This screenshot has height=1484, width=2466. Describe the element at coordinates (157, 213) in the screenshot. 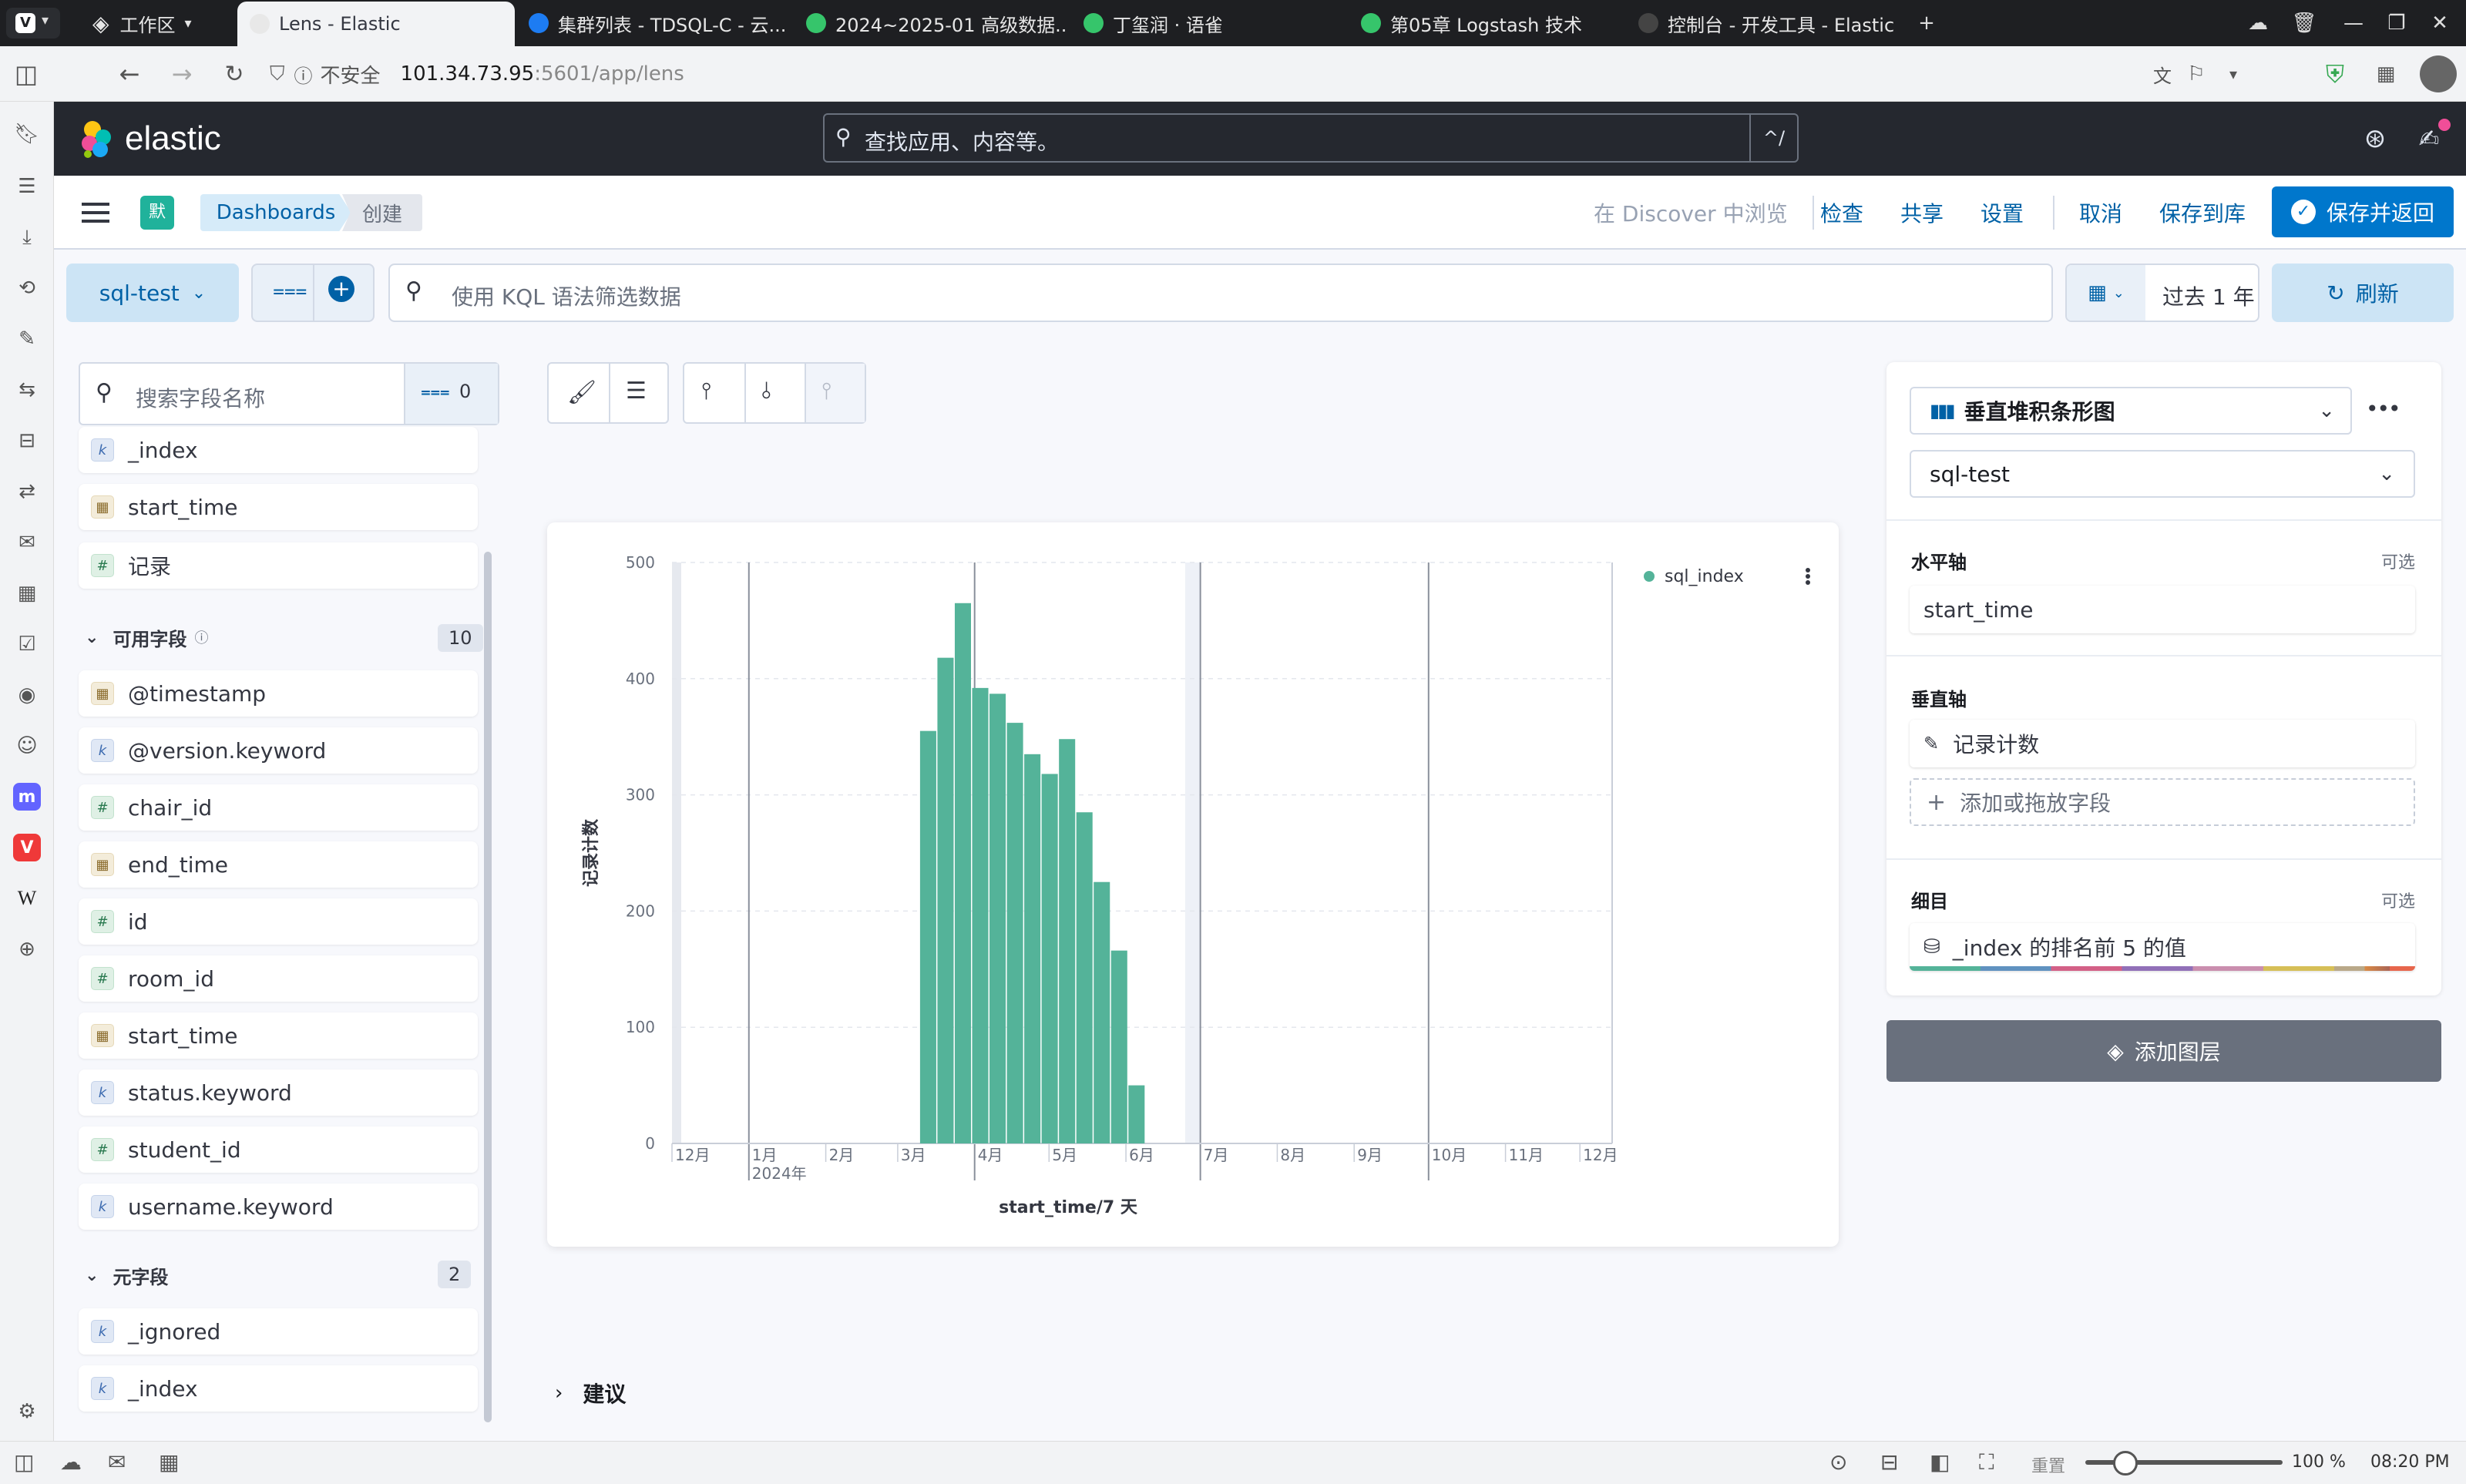

I see `space-avatar: 默` at that location.